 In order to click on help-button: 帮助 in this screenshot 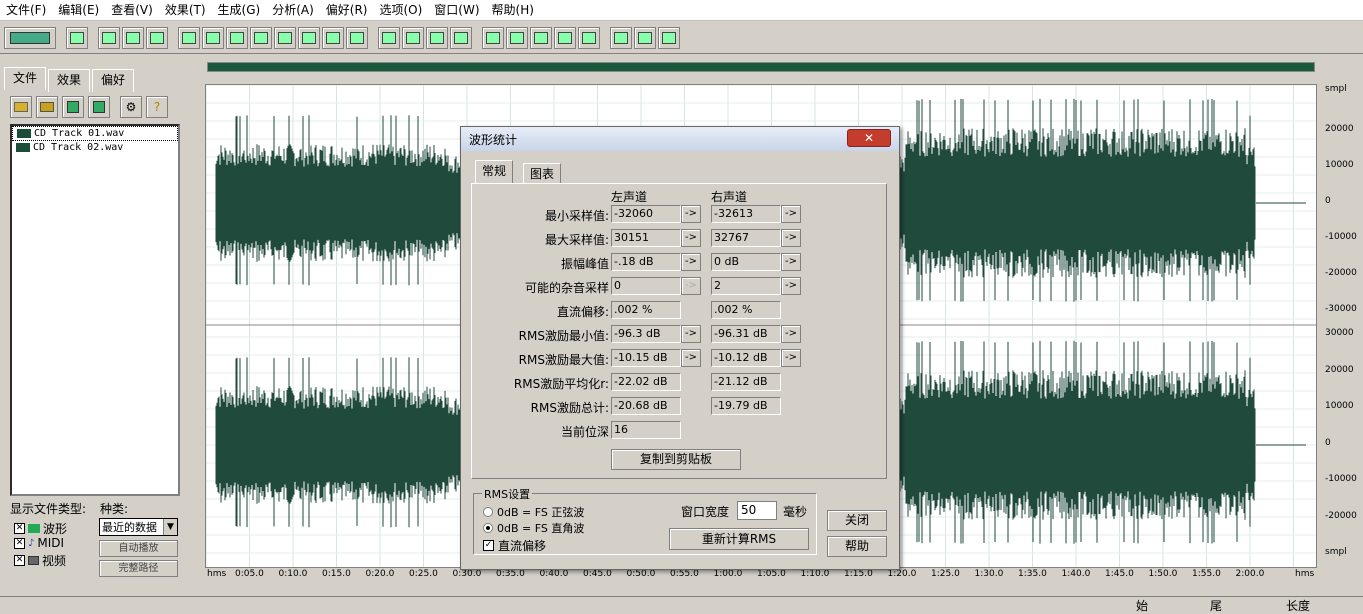, I will do `click(857, 546)`.